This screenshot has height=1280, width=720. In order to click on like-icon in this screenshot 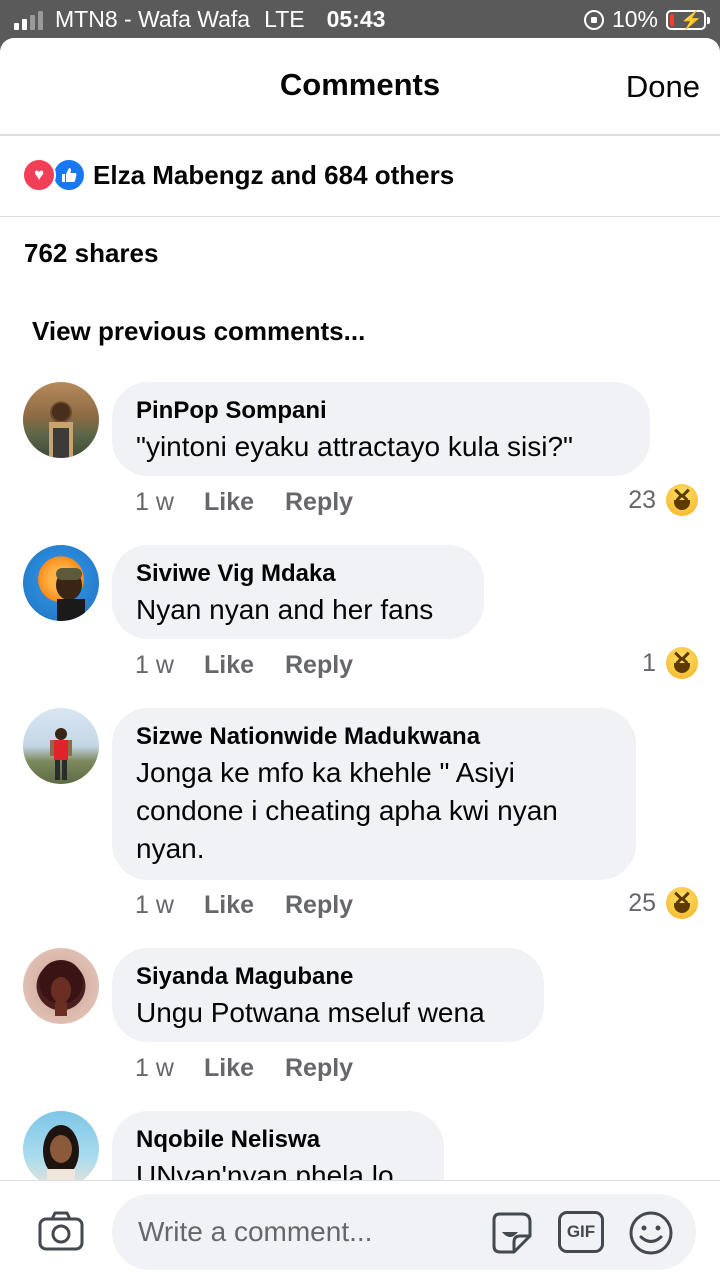, I will do `click(69, 175)`.